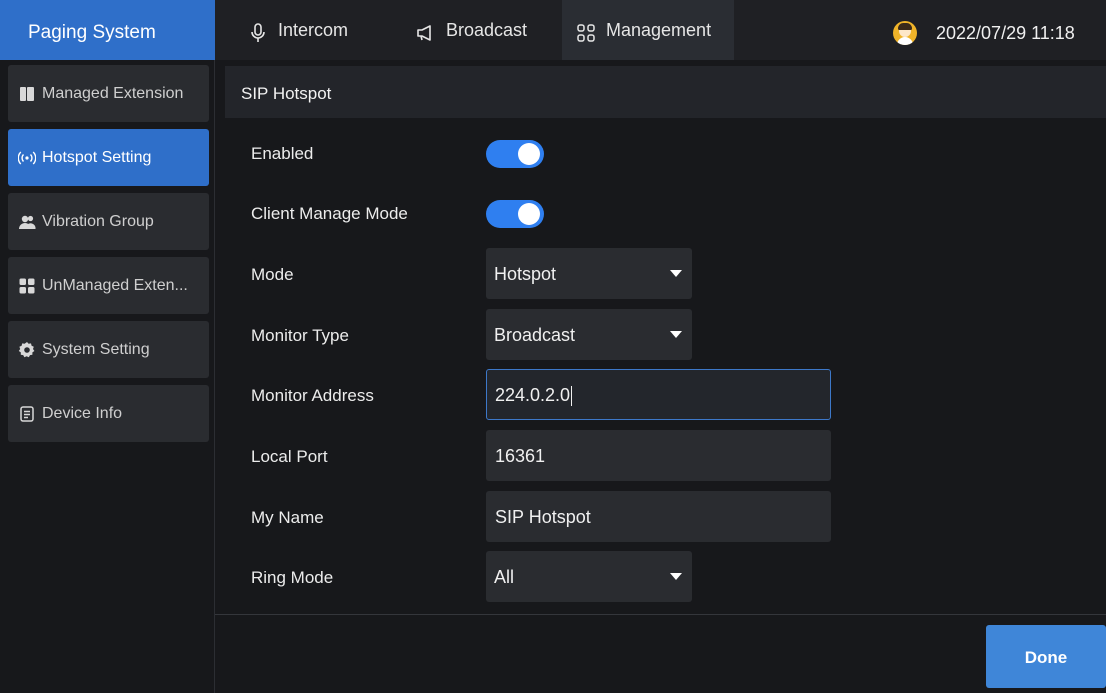 The image size is (1106, 693). I want to click on grid-icon, so click(586, 33).